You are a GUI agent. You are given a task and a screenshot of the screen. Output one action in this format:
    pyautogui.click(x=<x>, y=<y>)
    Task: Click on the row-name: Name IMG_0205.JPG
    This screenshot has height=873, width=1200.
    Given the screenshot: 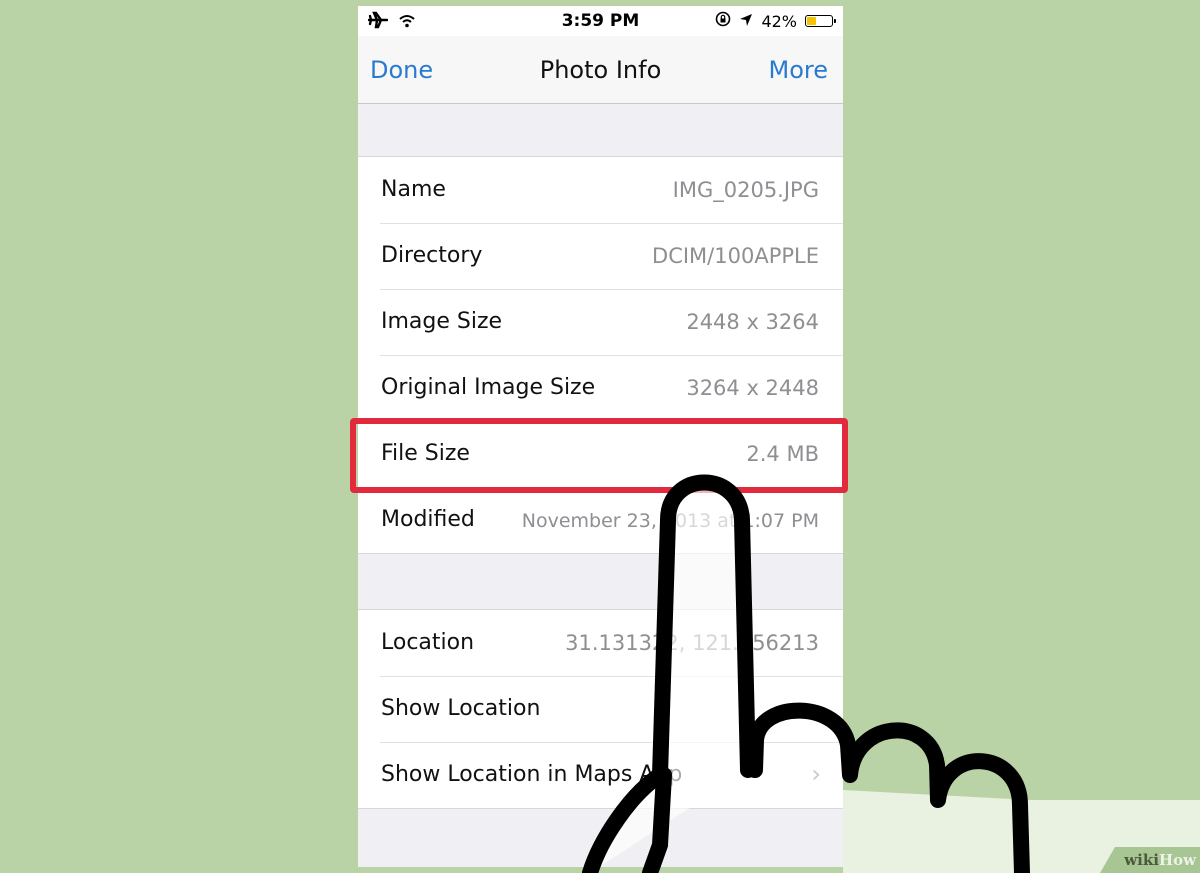 What is the action you would take?
    pyautogui.click(x=600, y=190)
    